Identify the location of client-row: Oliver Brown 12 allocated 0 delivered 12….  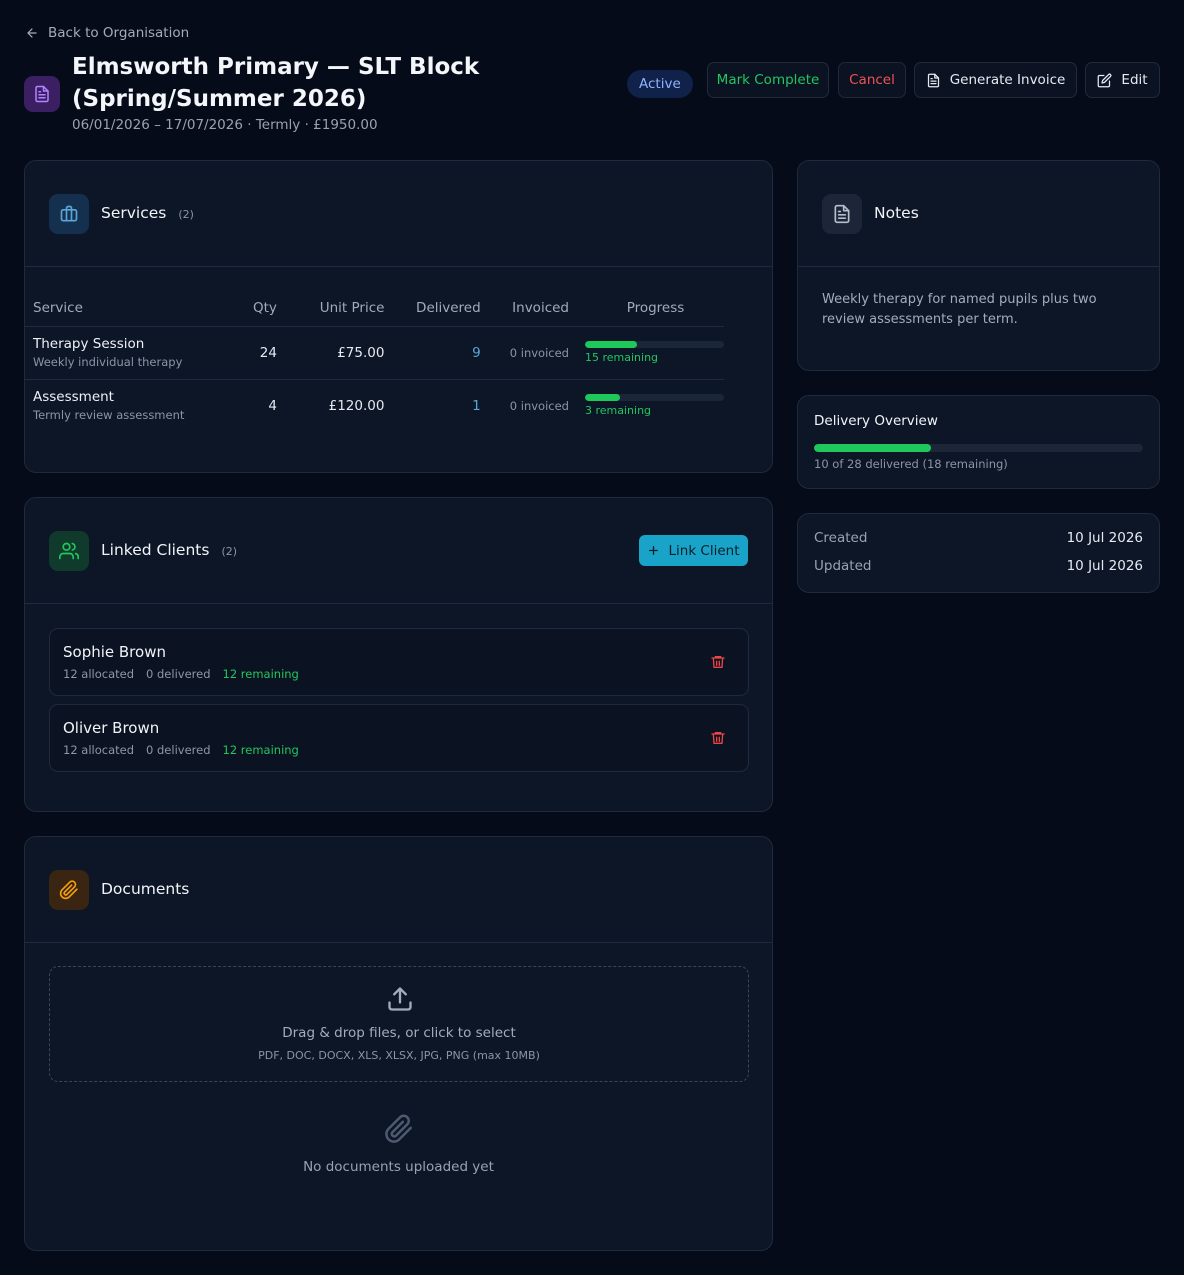
(399, 738).